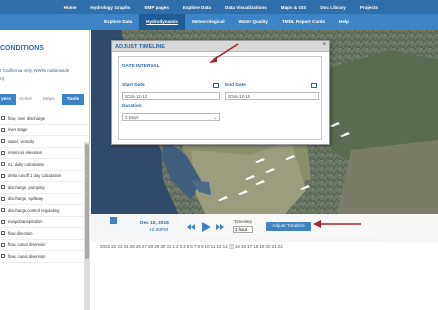 Image resolution: width=438 pixels, height=310 pixels. What do you see at coordinates (45, 211) in the screenshot?
I see `layer-item: discharge,control regulating` at bounding box center [45, 211].